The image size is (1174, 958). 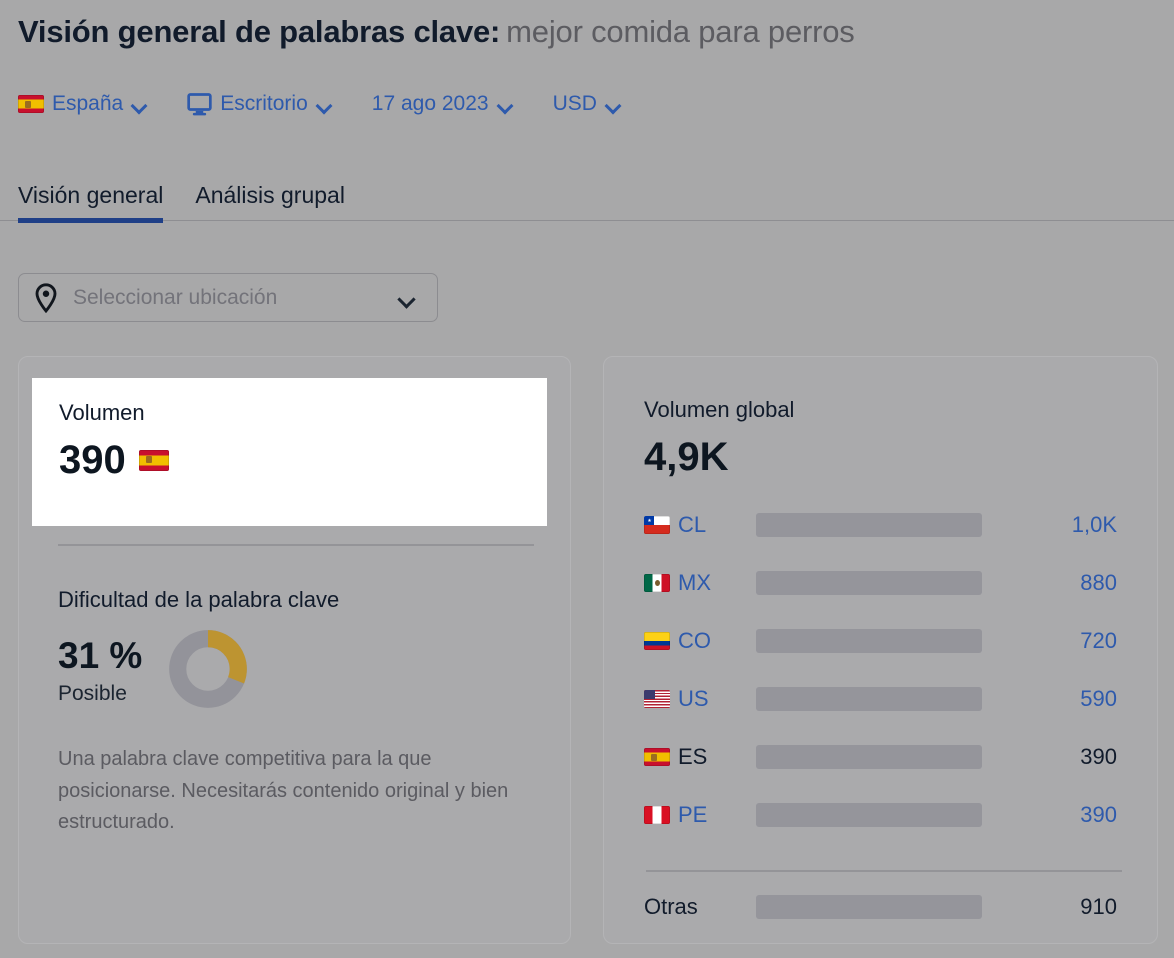 I want to click on country-code: CO, so click(x=694, y=640).